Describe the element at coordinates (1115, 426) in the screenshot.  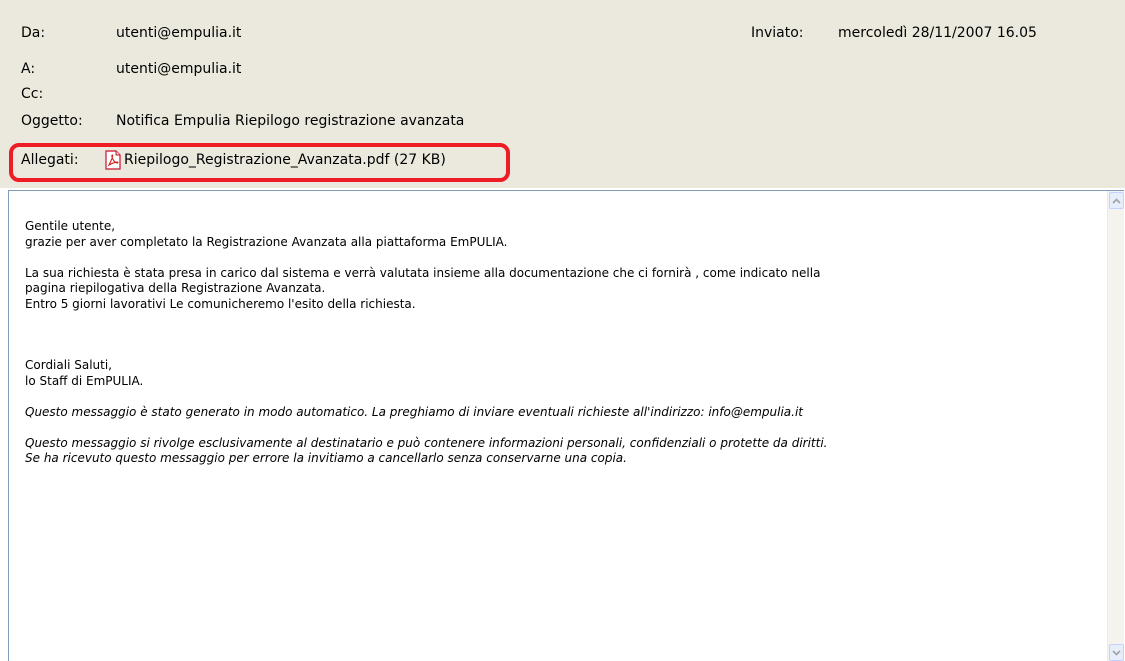
I see `vertical-scrollbar` at that location.